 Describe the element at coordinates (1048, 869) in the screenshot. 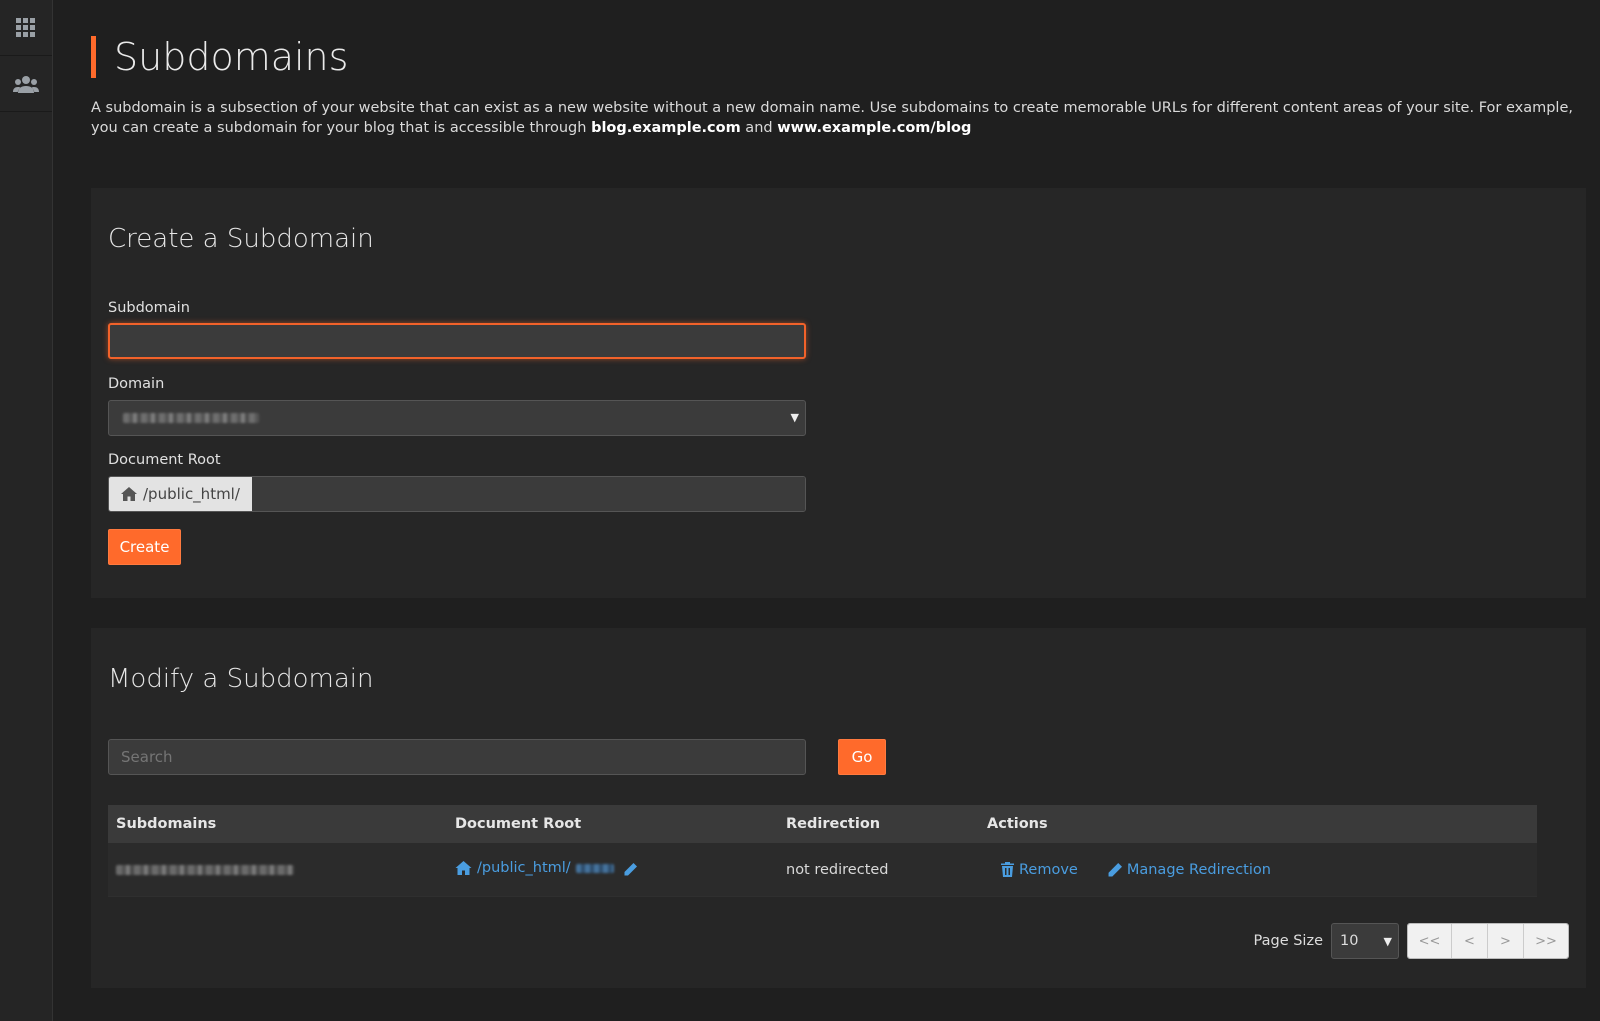

I see `remove-label: Remove` at that location.